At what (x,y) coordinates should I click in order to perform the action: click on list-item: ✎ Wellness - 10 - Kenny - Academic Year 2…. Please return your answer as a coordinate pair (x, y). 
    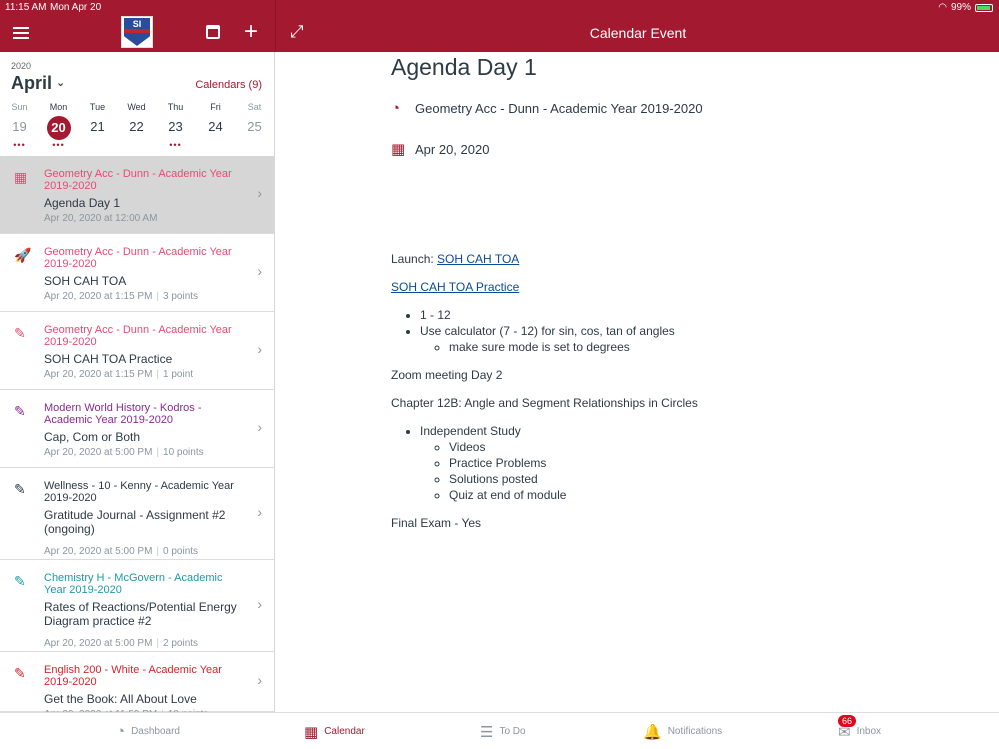
    Looking at the image, I should click on (137, 514).